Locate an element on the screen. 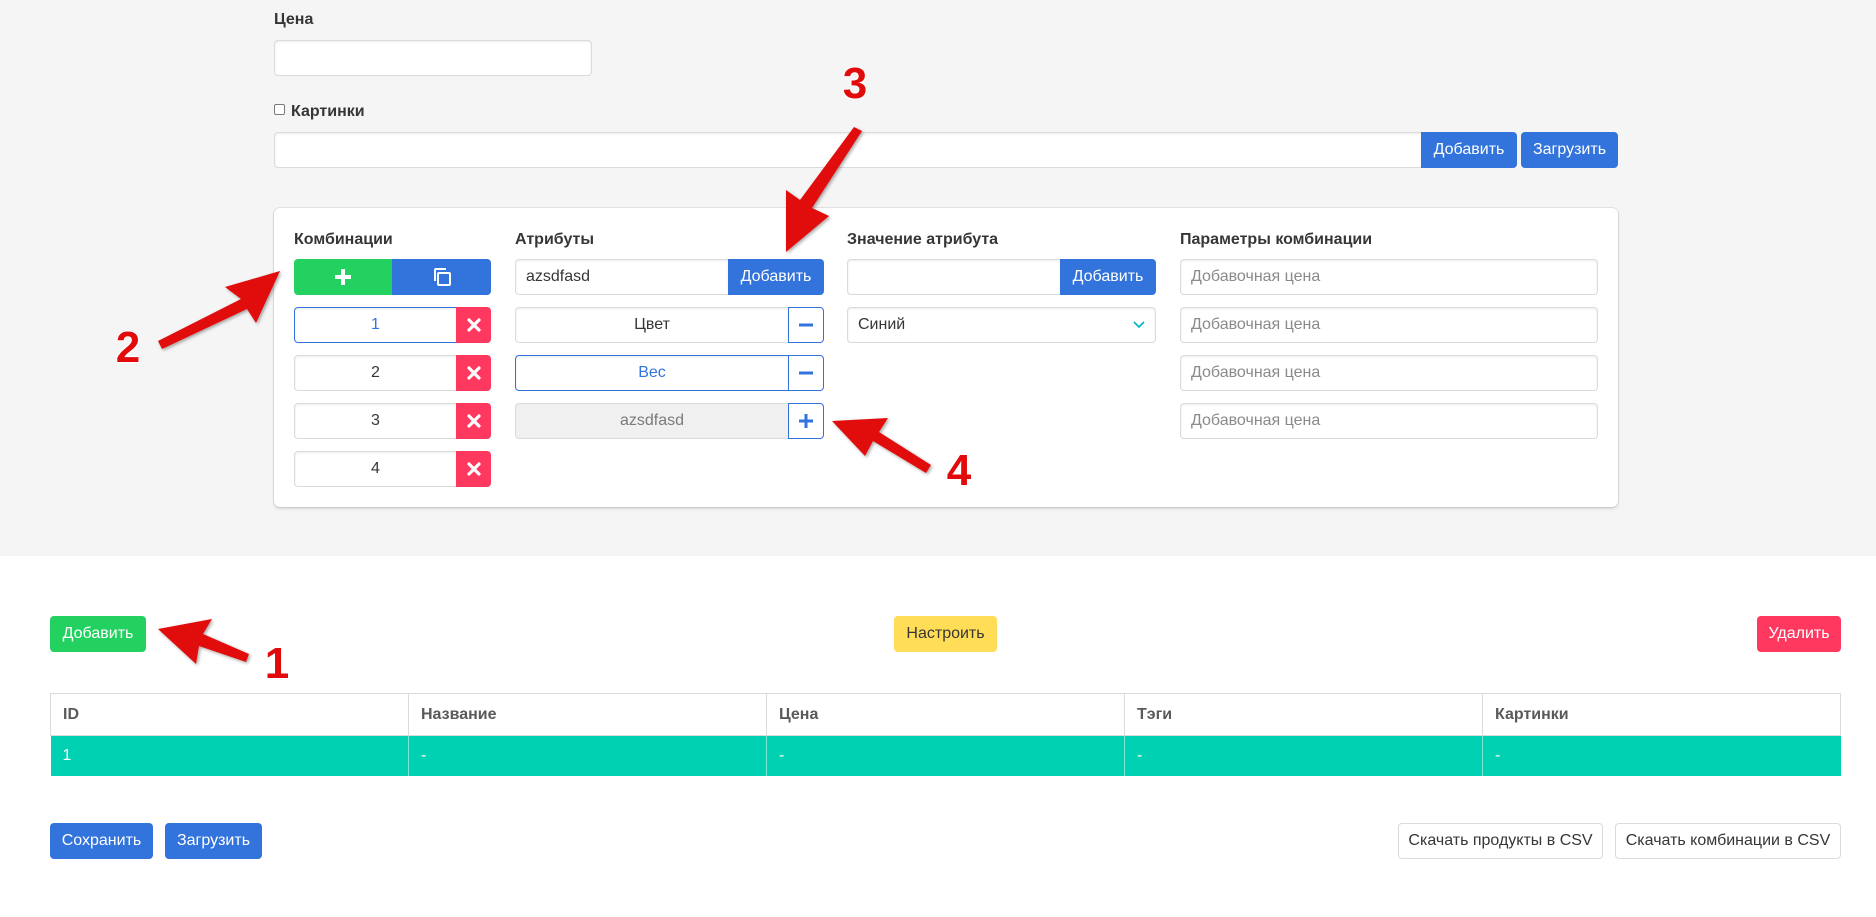 This screenshot has height=917, width=1876. annotation-number: 4 is located at coordinates (959, 470).